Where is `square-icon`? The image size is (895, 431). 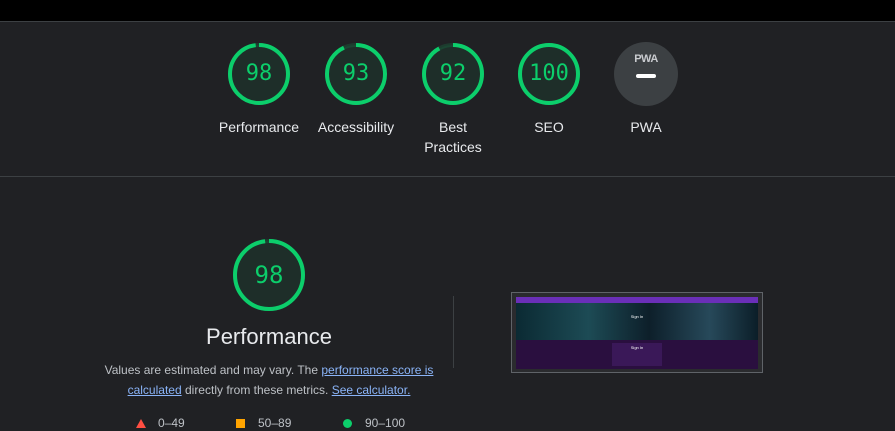 square-icon is located at coordinates (240, 423).